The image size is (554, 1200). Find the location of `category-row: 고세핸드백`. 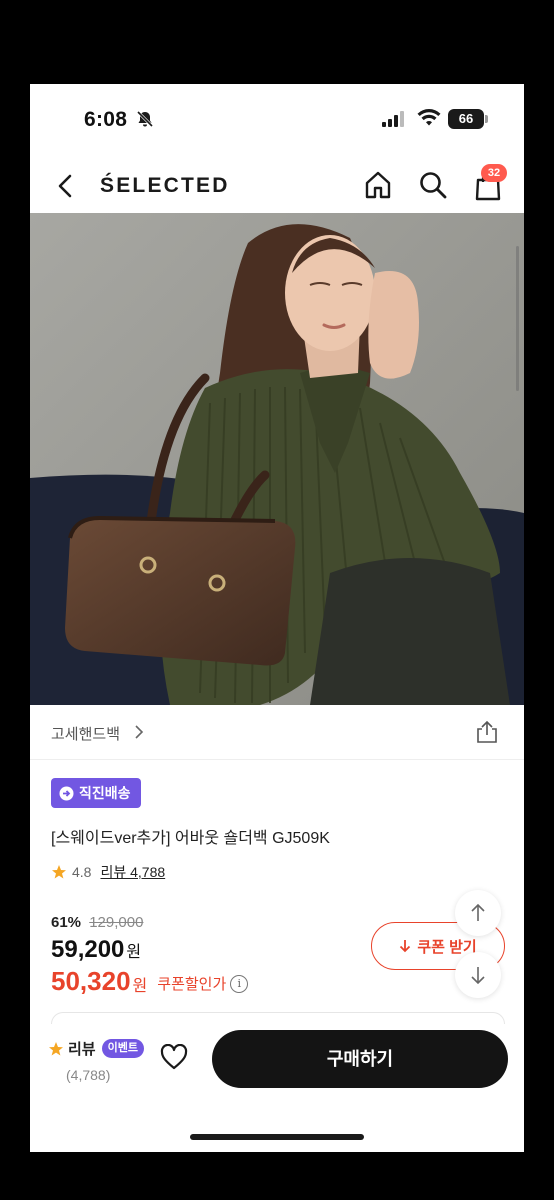

category-row: 고세핸드백 is located at coordinates (277, 732).